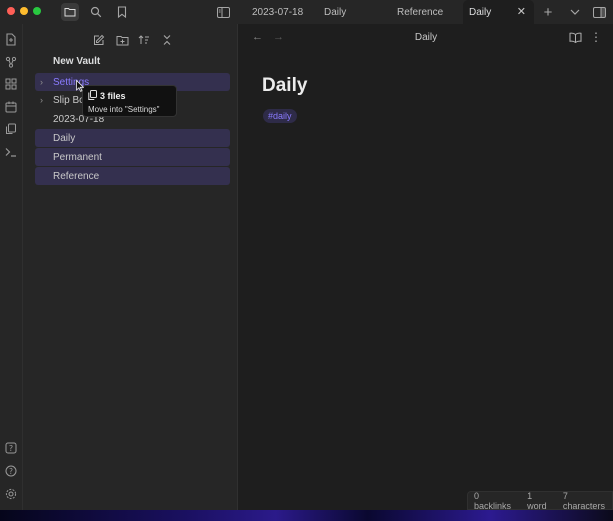 This screenshot has height=521, width=613. What do you see at coordinates (521, 11) in the screenshot?
I see `close-tab-icon: ✕` at bounding box center [521, 11].